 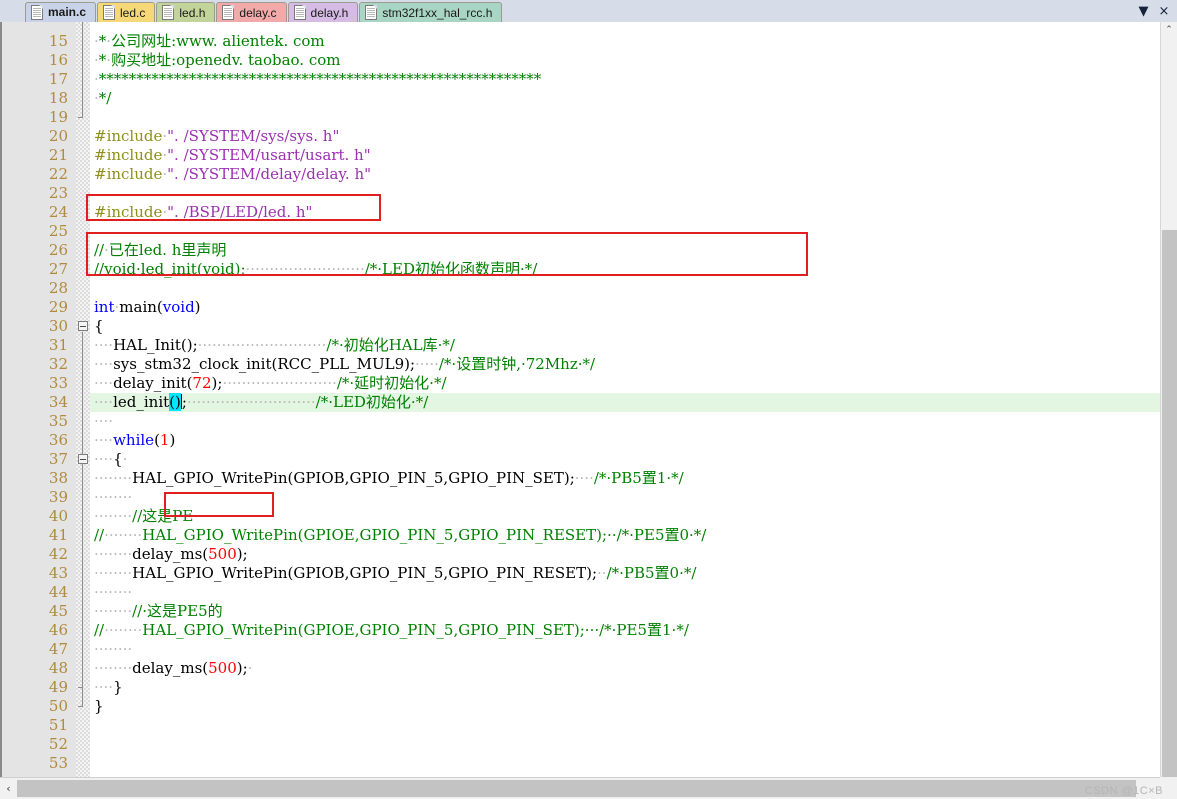 I want to click on code-line: ····while(1), so click(x=134, y=440).